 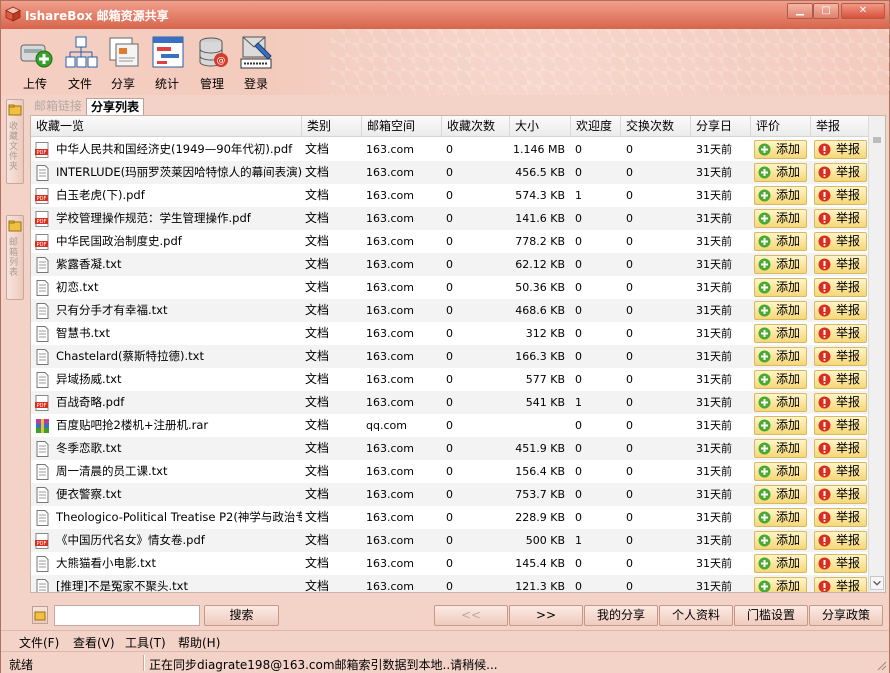 What do you see at coordinates (169, 471) in the screenshot?
I see `file-name-cell: 周一清晨的员工课.txt` at bounding box center [169, 471].